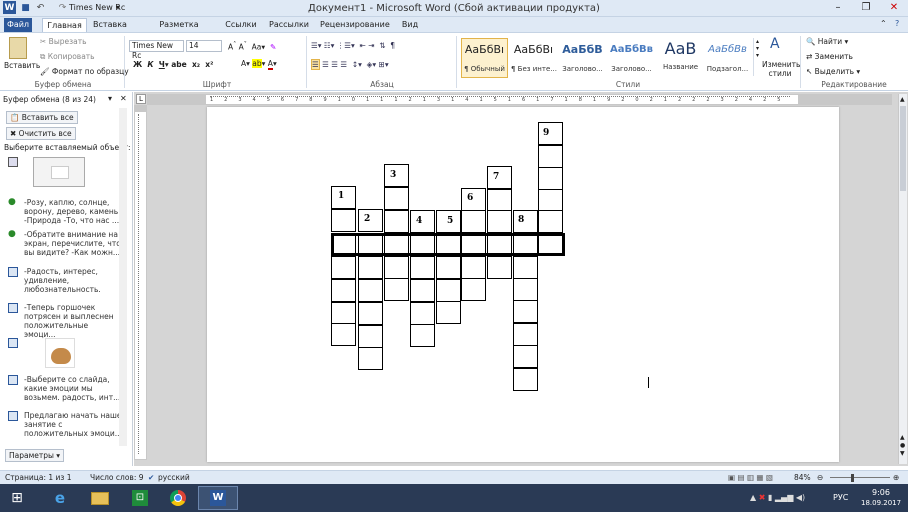 Image resolution: width=908 pixels, height=512 pixels. Describe the element at coordinates (484, 69) in the screenshot. I see `style-name: ¶ Обычный` at that location.